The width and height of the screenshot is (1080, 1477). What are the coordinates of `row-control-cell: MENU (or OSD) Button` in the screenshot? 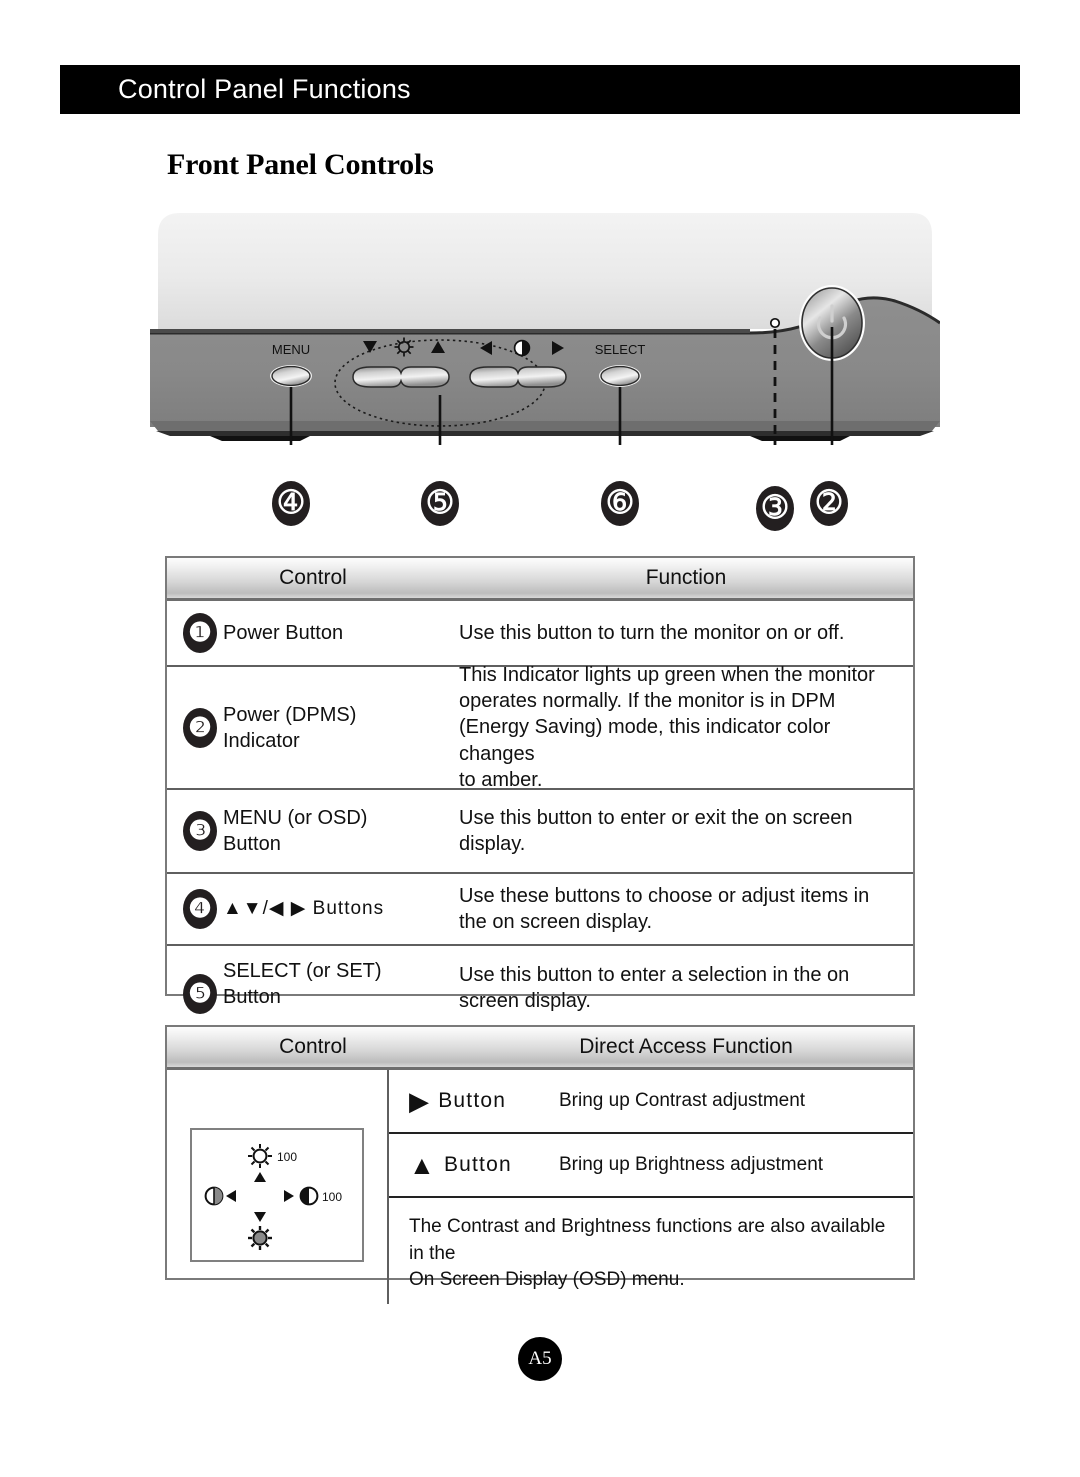 It's located at (341, 831).